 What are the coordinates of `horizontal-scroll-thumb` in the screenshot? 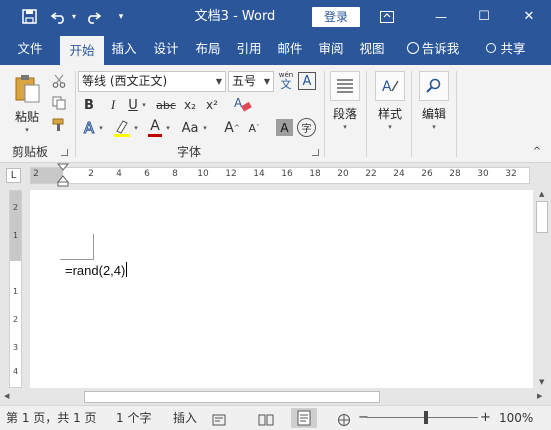 It's located at (232, 397).